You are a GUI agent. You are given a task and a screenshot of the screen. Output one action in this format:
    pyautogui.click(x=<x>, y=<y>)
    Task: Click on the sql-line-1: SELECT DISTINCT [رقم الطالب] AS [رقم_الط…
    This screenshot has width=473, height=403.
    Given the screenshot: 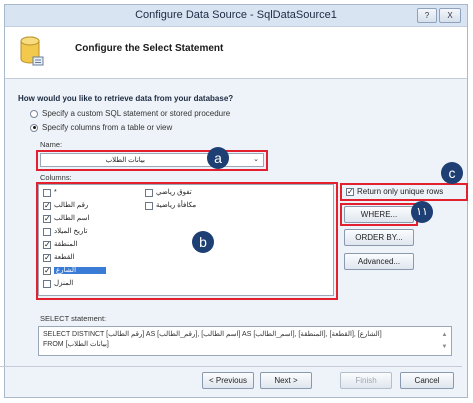 What is the action you would take?
    pyautogui.click(x=212, y=334)
    